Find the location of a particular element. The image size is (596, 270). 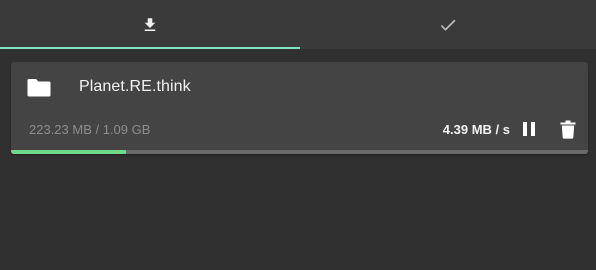

trash-icon is located at coordinates (568, 129).